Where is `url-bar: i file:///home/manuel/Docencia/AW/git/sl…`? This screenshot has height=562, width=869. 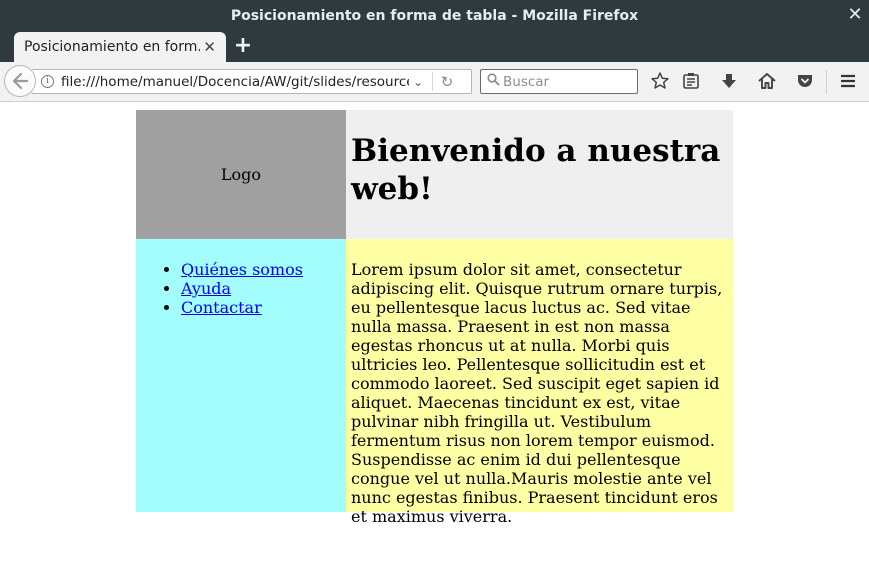 url-bar: i file:///home/manuel/Docencia/AW/git/sl… is located at coordinates (252, 81).